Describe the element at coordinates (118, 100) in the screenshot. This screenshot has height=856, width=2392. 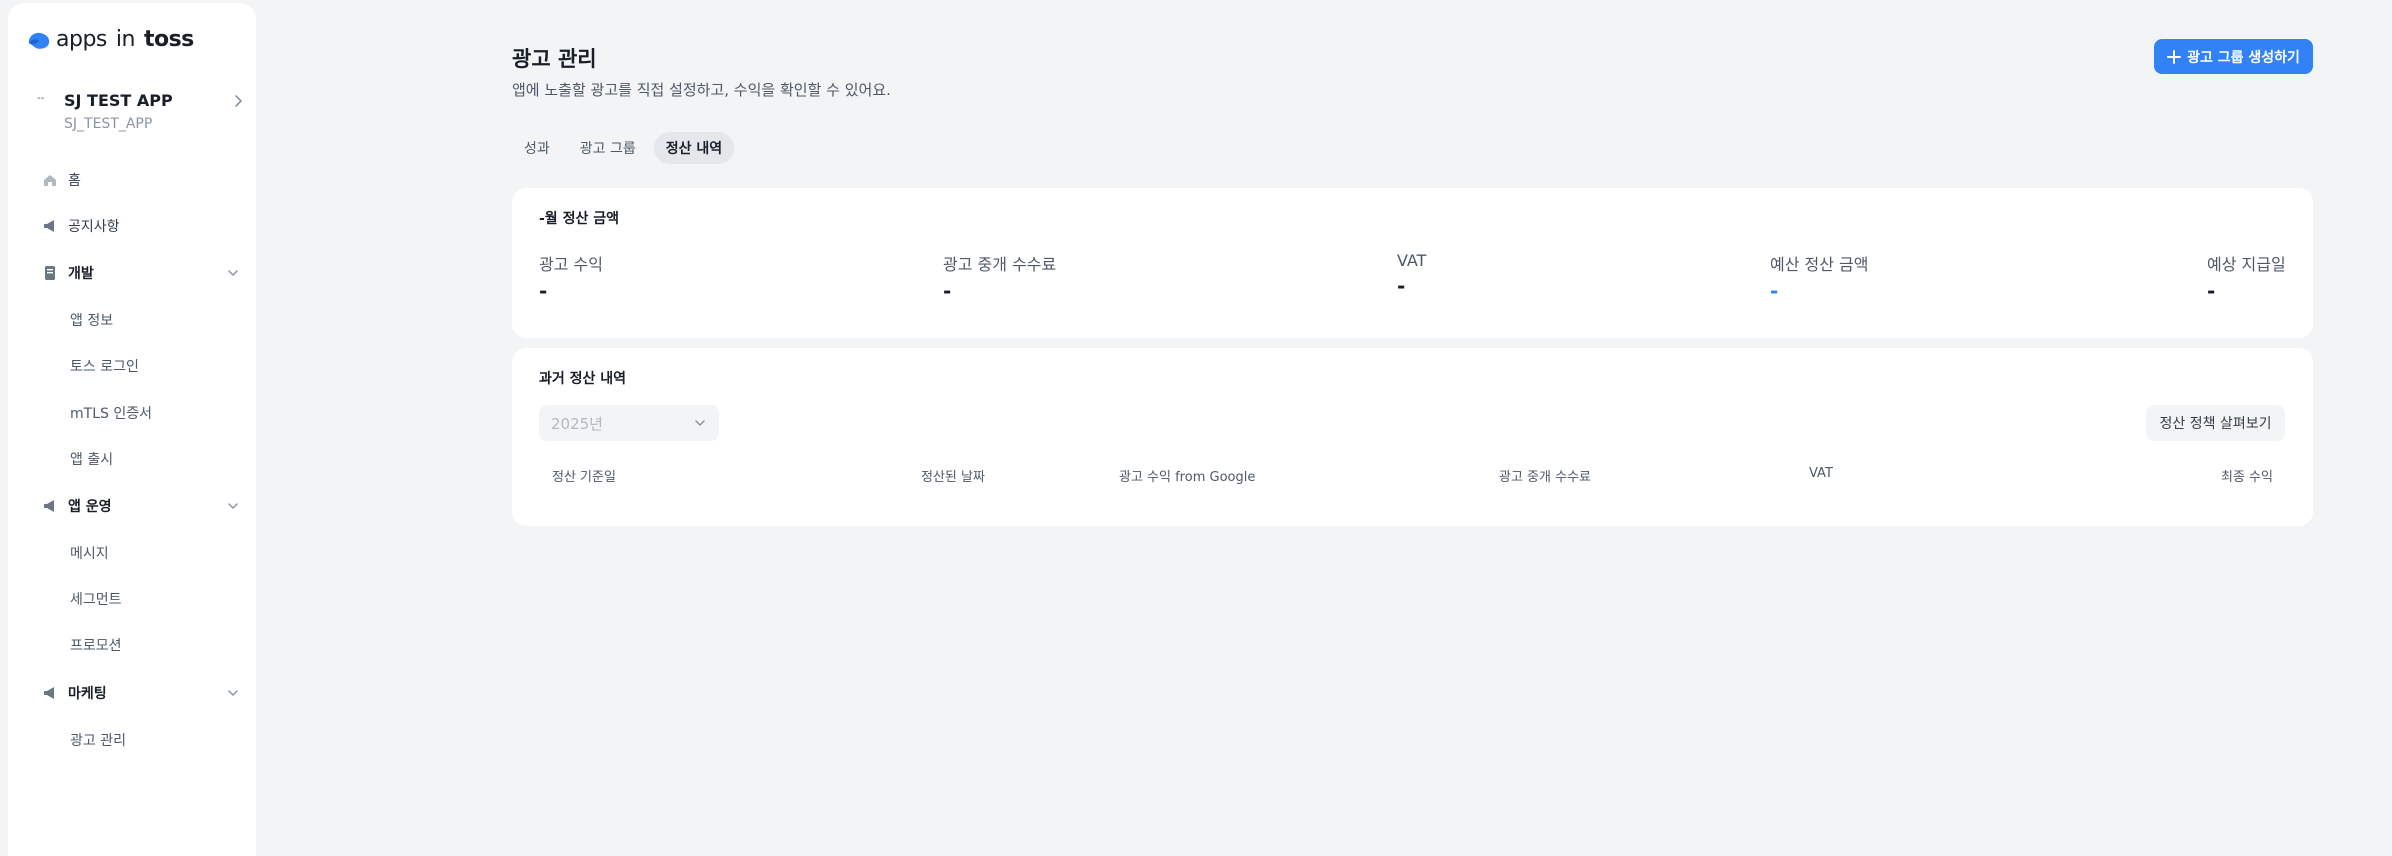
I see `app-name: SJ TEST APP` at that location.